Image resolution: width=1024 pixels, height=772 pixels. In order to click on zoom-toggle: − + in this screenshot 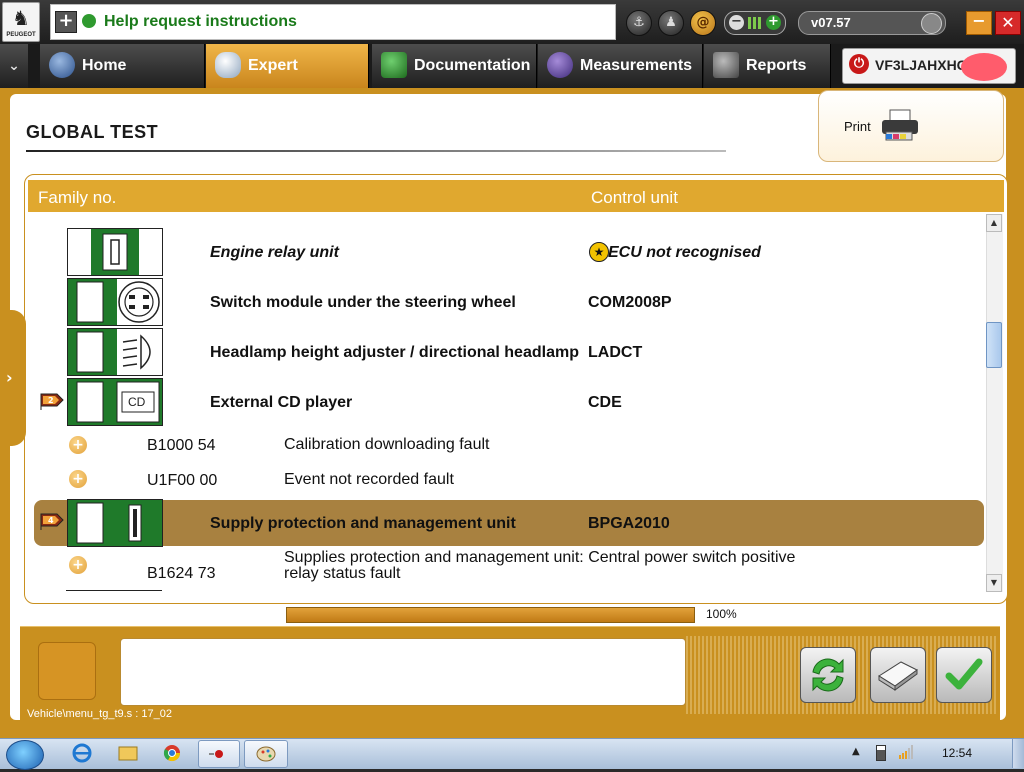, I will do `click(755, 23)`.